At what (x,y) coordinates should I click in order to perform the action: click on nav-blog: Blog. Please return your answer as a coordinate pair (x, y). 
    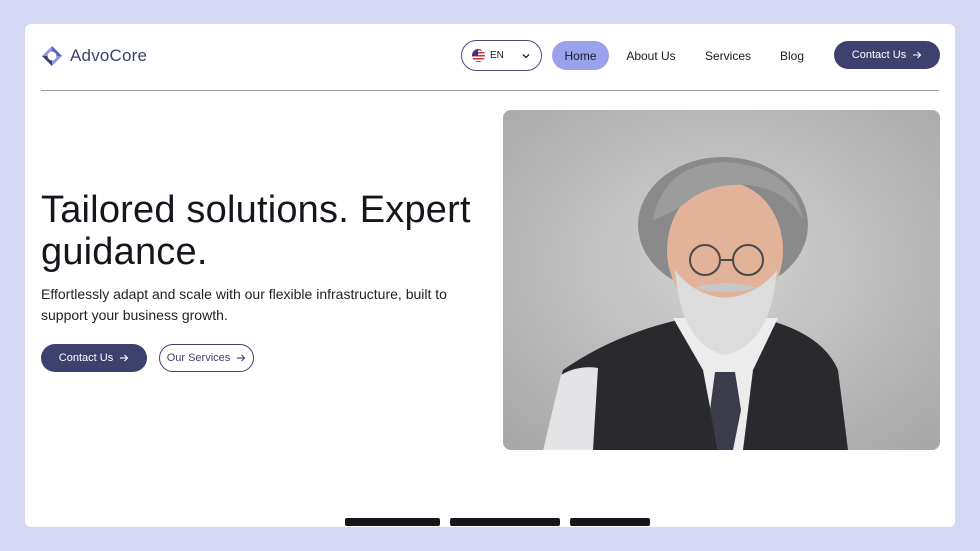
    Looking at the image, I should click on (792, 55).